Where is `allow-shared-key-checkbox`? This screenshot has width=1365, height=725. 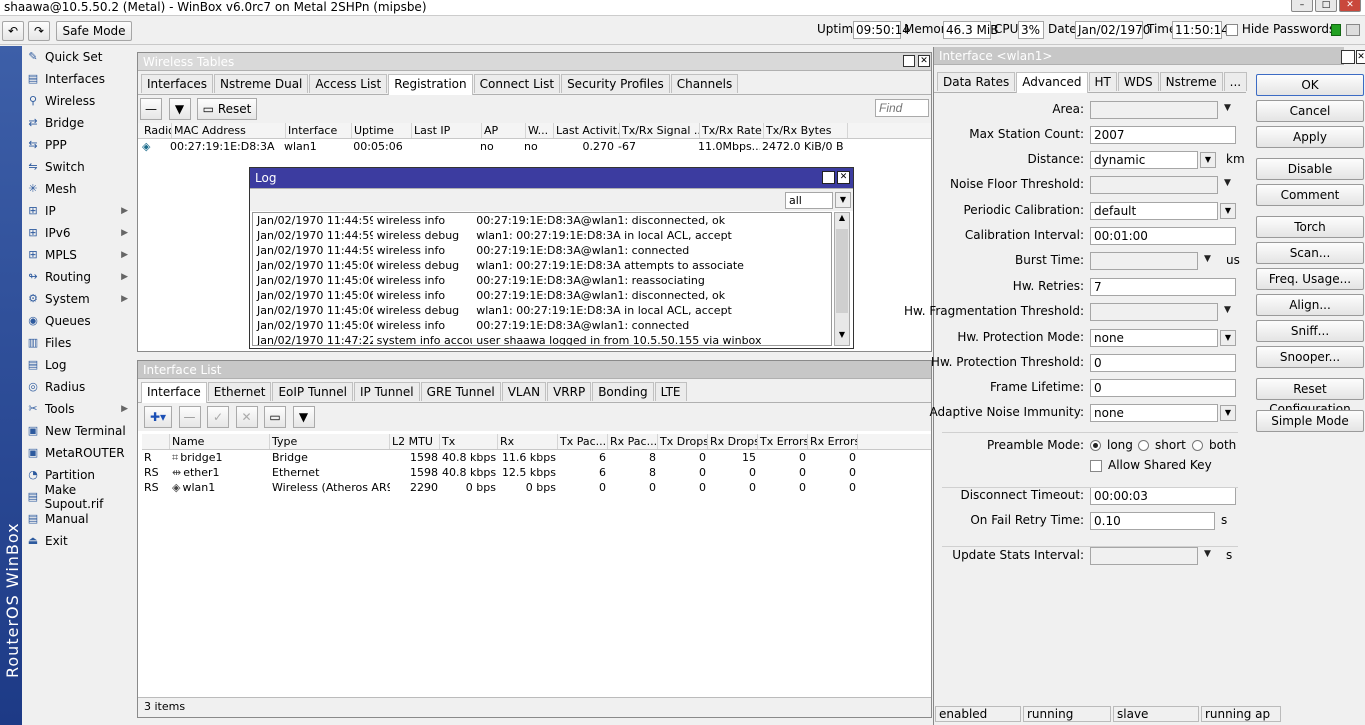 allow-shared-key-checkbox is located at coordinates (1096, 465).